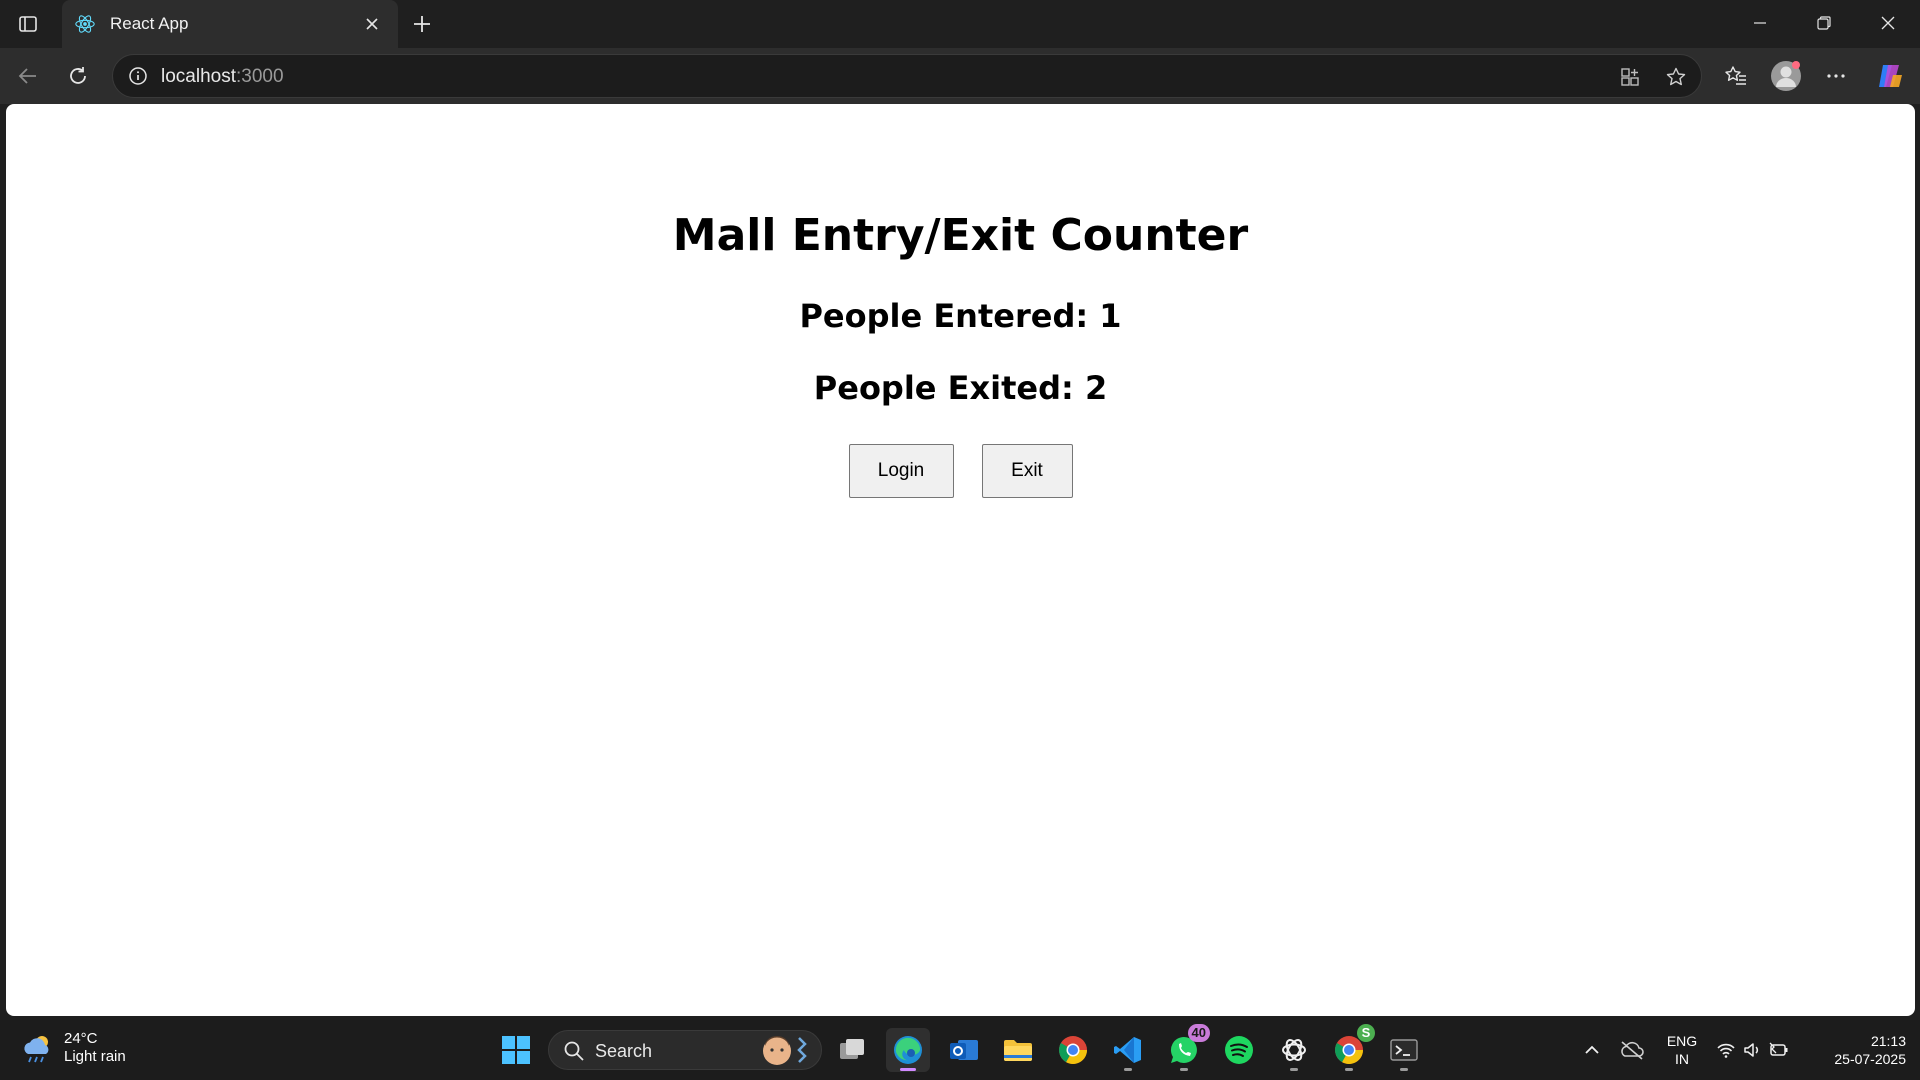 The image size is (1920, 1080). I want to click on quick-settings-button, so click(1753, 1050).